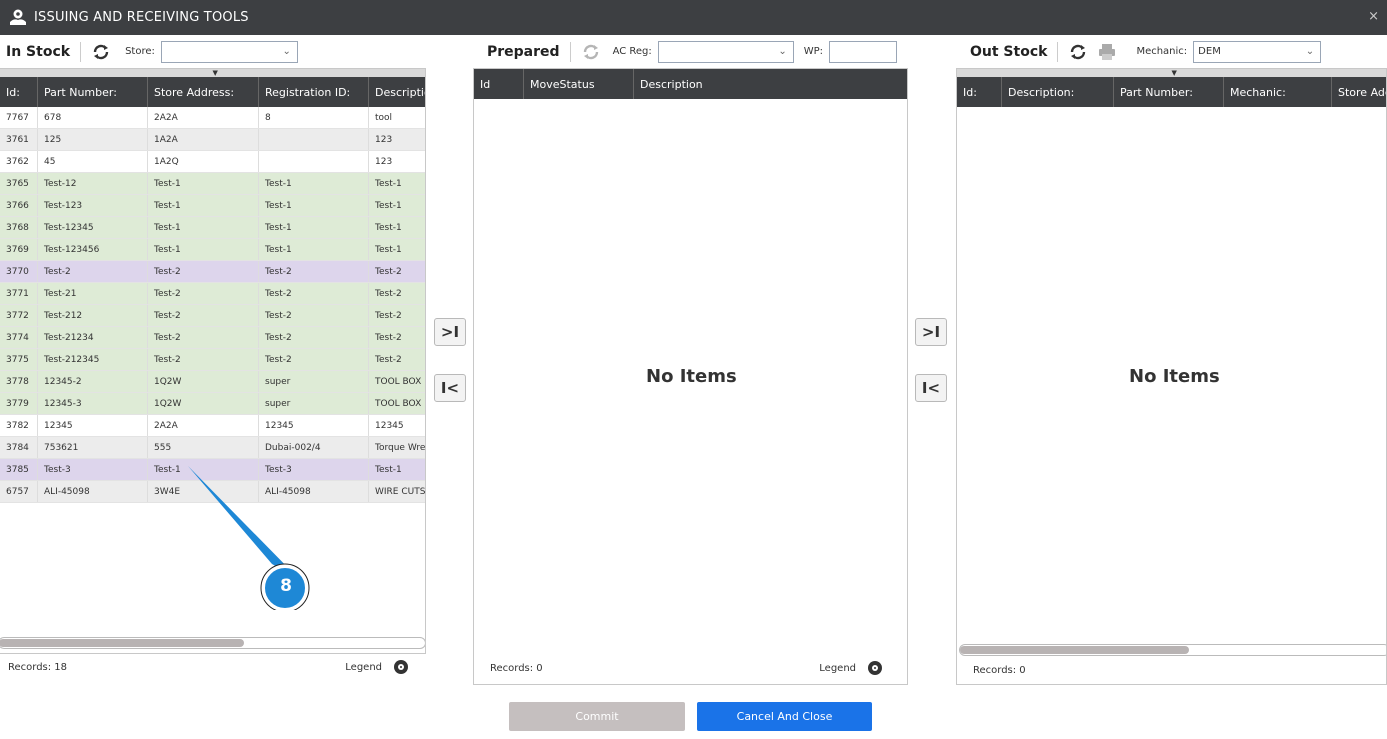 This screenshot has width=1387, height=739. Describe the element at coordinates (212, 382) in the screenshot. I see `table-row: 3778 12345-2 1Q2W super TOOL BOX` at that location.